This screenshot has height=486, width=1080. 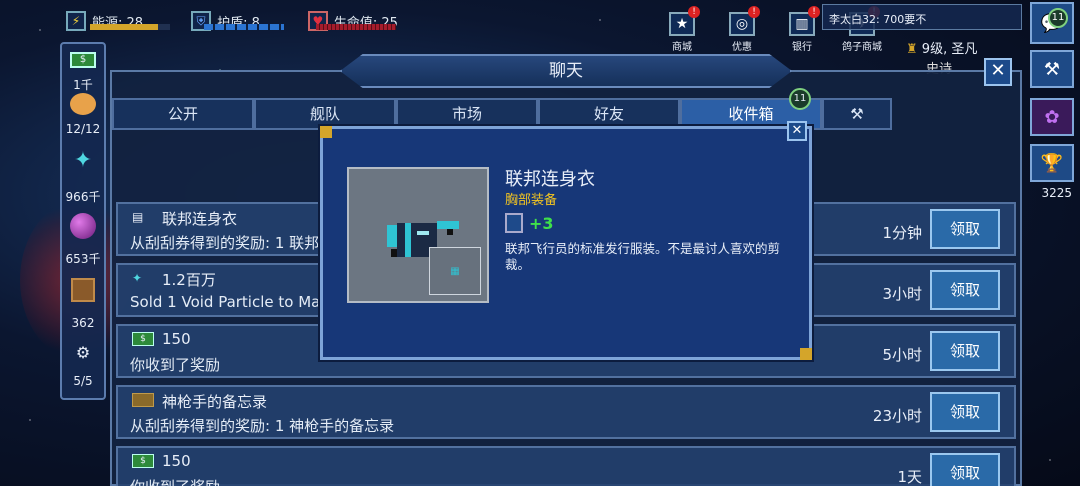 I want to click on row-title: 神枪手的备忘录, so click(x=215, y=402).